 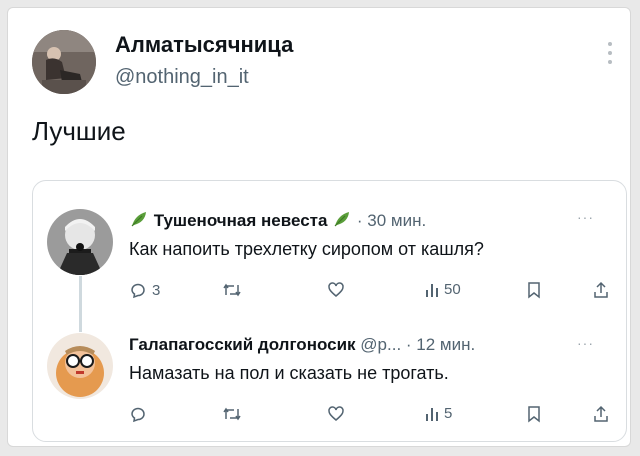 What do you see at coordinates (443, 289) in the screenshot?
I see `views-button: 50` at bounding box center [443, 289].